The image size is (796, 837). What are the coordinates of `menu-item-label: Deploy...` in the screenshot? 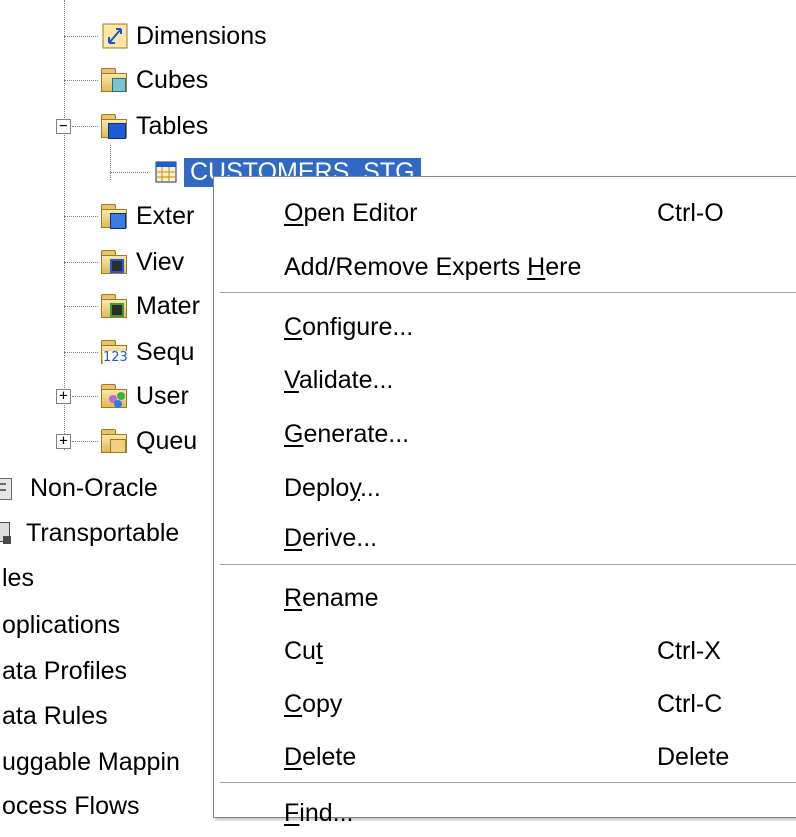 It's located at (332, 487).